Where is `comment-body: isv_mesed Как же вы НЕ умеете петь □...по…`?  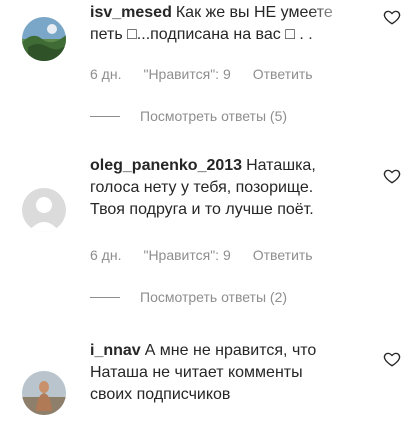 comment-body: isv_mesed Как же вы НЕ умеете петь □...по… is located at coordinates (229, 24).